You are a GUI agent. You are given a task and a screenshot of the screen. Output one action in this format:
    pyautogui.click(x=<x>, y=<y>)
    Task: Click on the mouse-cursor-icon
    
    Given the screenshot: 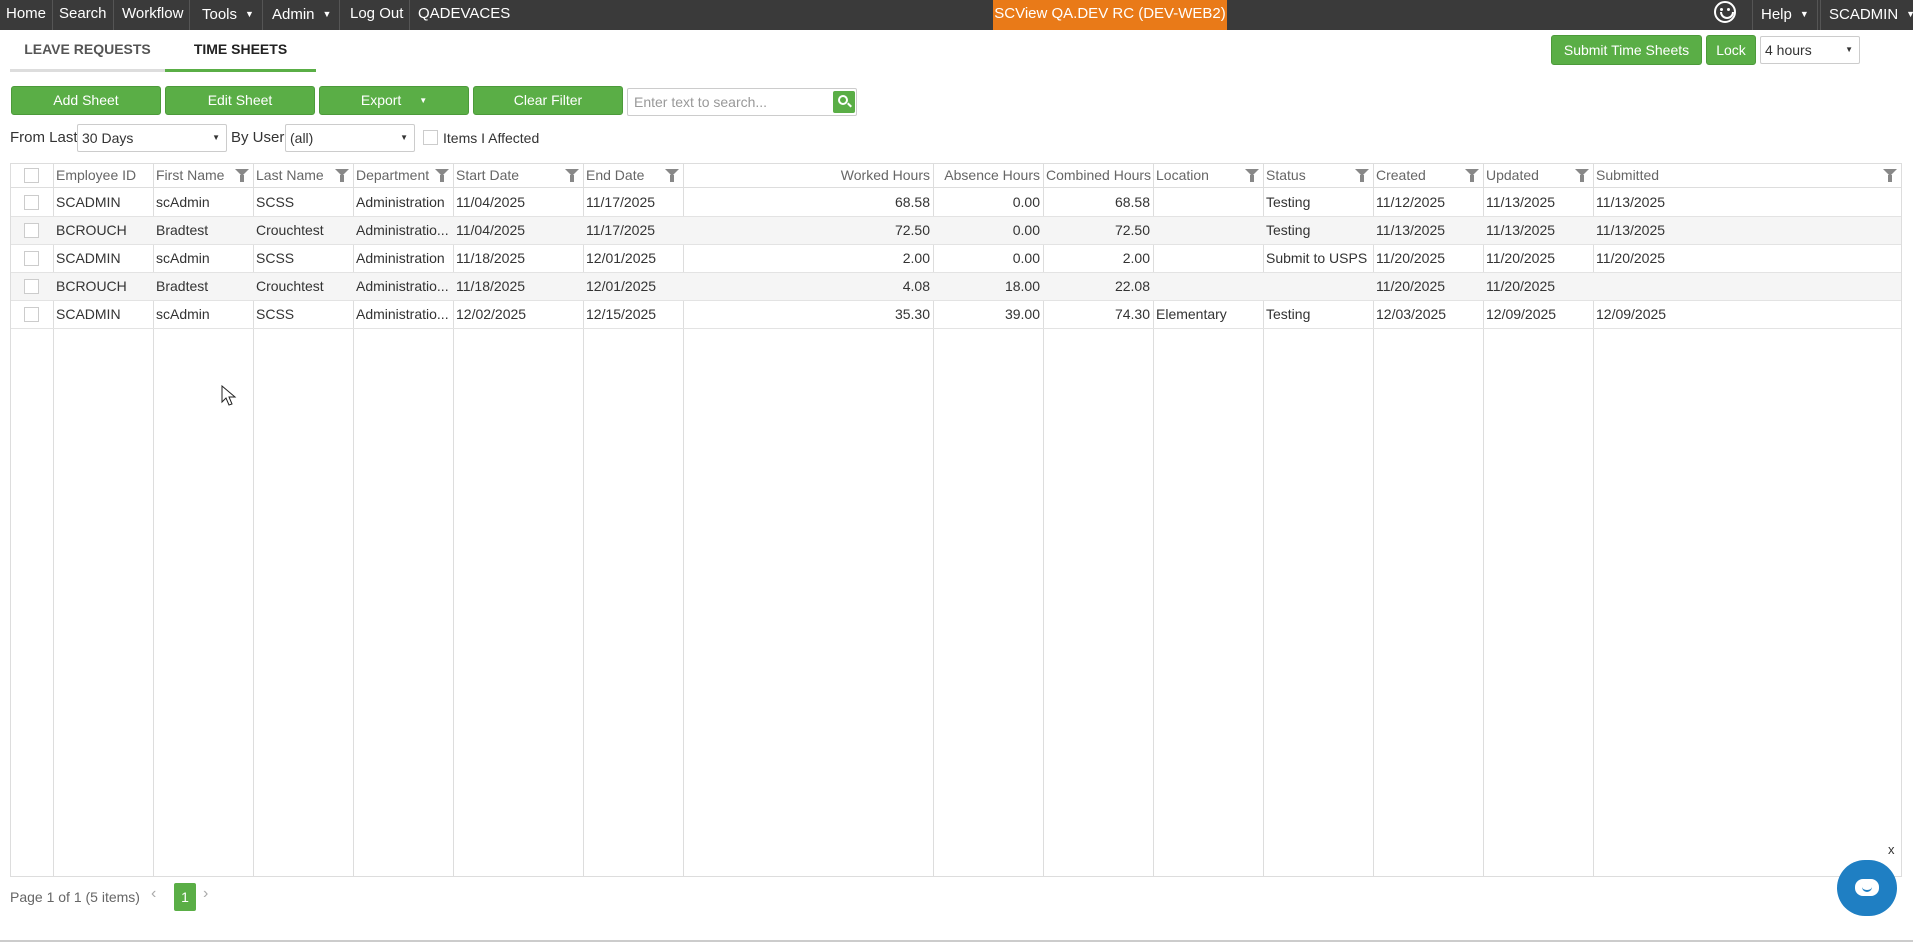 What is the action you would take?
    pyautogui.click(x=229, y=395)
    